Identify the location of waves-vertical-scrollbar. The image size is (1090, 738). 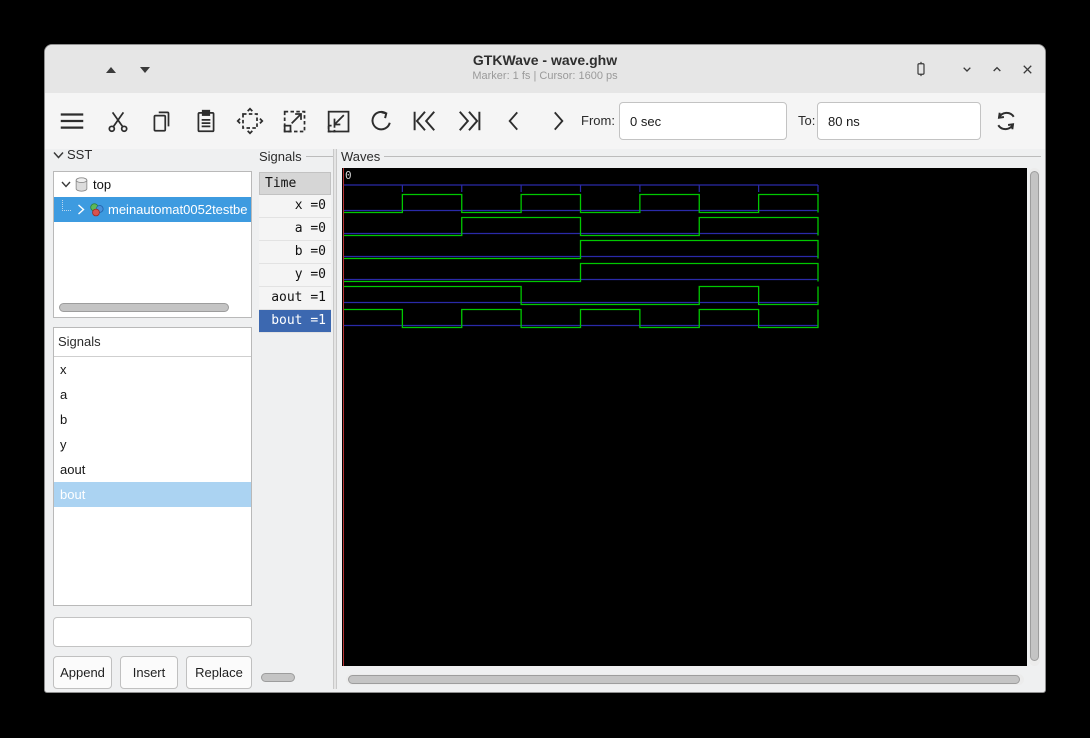
(1034, 416).